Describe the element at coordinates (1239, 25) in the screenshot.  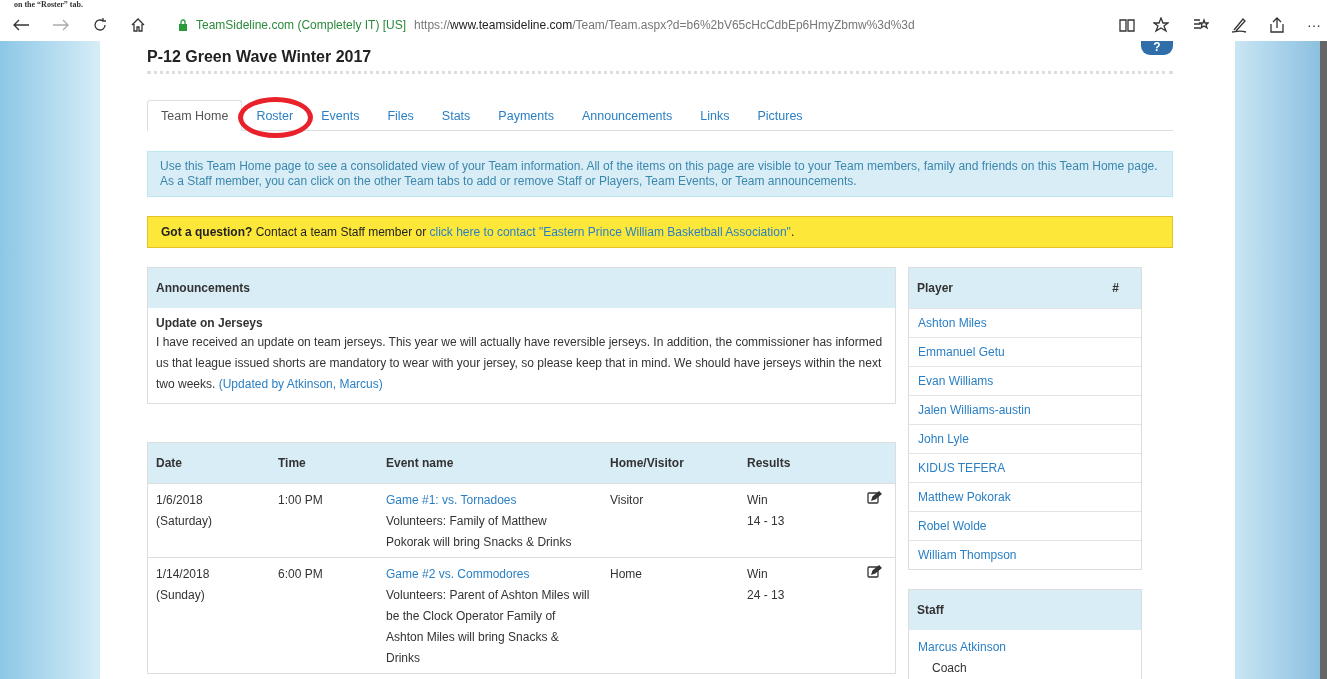
I see `pen-icon` at that location.